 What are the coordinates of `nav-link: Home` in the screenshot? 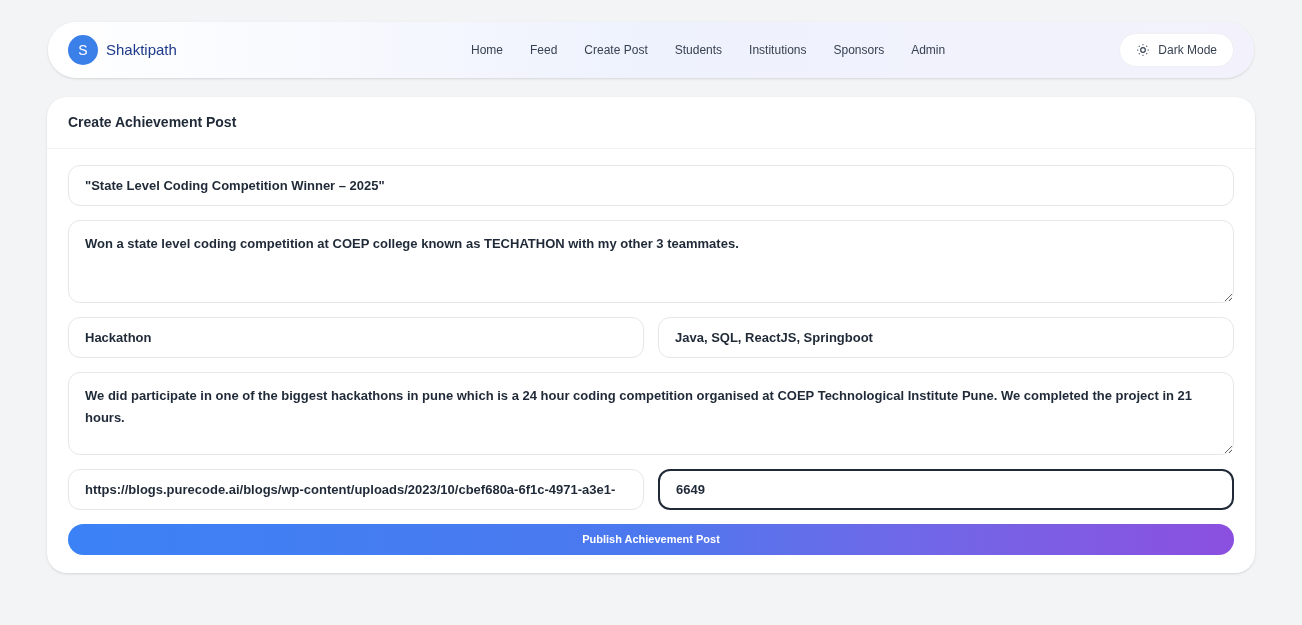 It's located at (487, 50).